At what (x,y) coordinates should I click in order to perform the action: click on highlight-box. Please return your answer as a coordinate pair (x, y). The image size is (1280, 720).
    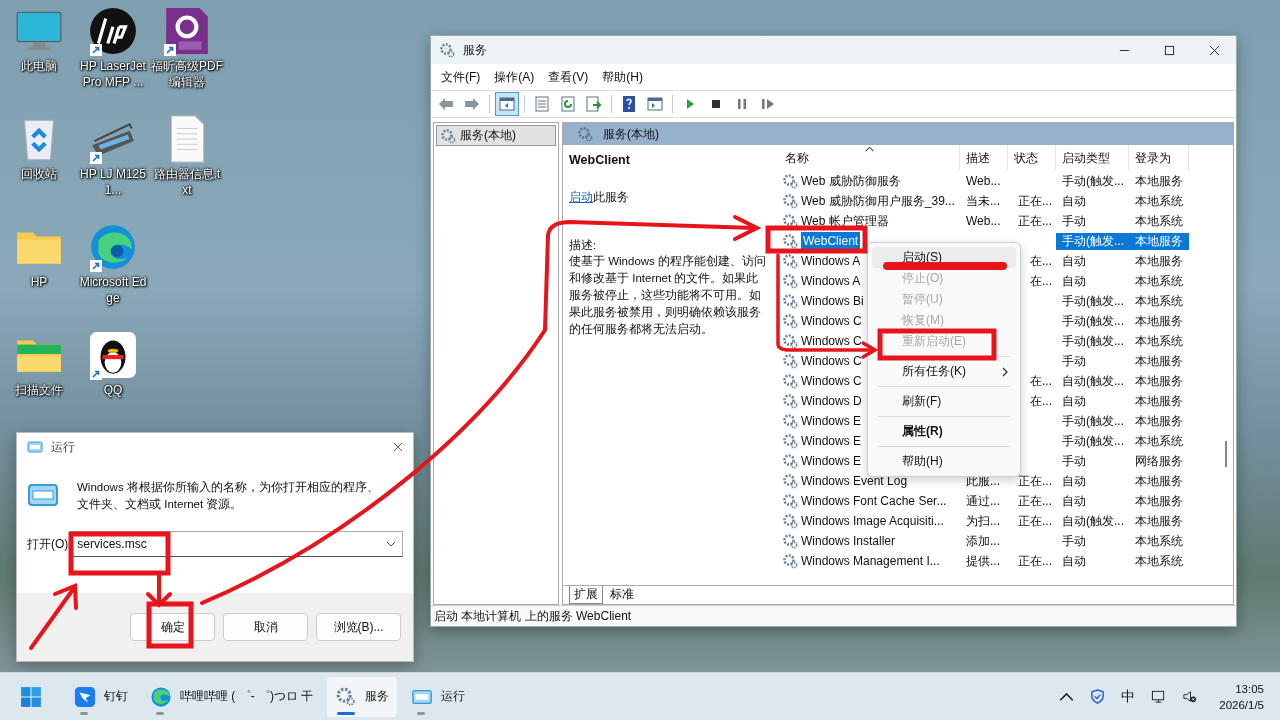
    Looking at the image, I should click on (170, 625).